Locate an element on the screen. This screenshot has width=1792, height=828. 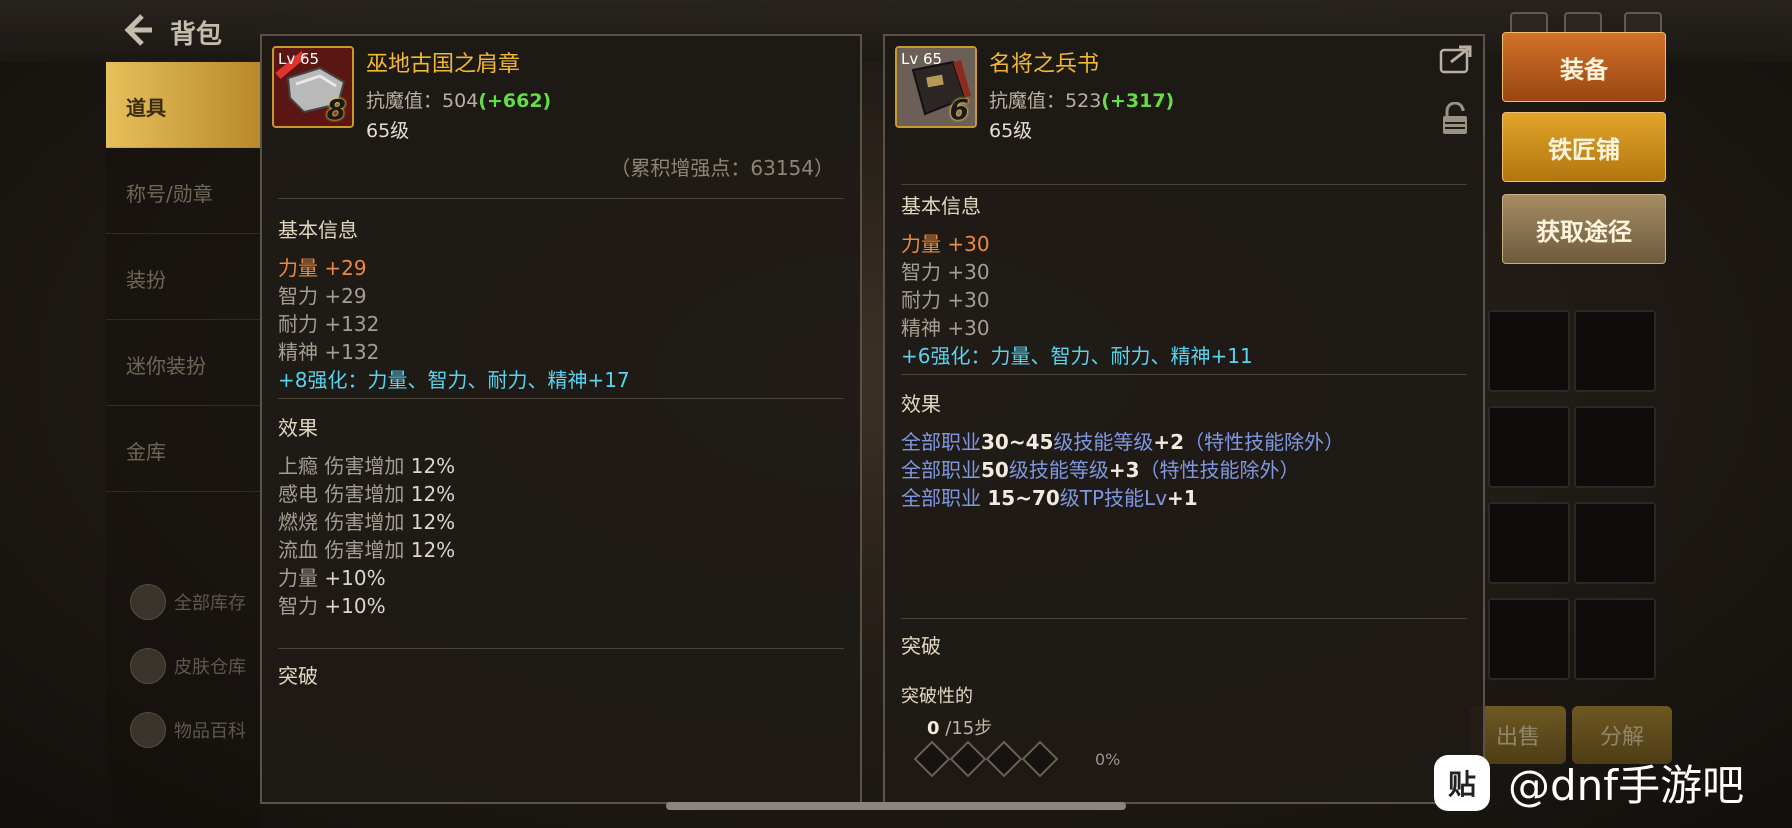
stat-intelligence: 智力 +30 is located at coordinates (945, 270).